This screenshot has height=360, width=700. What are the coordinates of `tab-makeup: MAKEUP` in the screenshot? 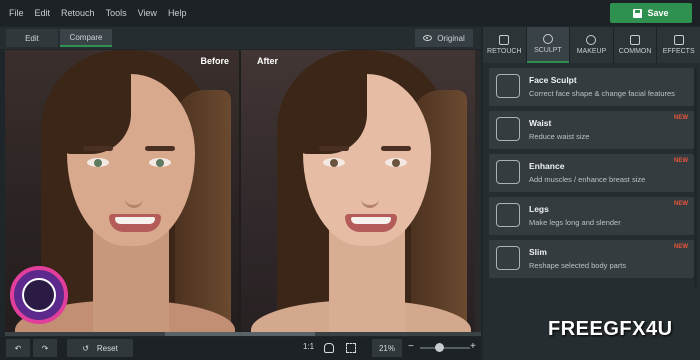 It's located at (591, 45).